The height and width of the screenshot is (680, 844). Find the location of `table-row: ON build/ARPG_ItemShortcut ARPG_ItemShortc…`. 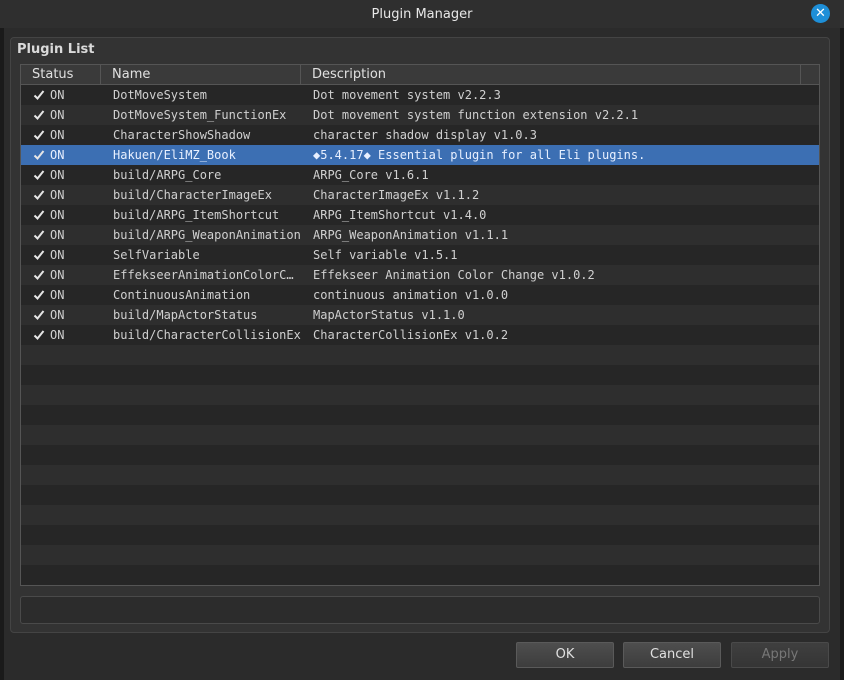

table-row: ON build/ARPG_ItemShortcut ARPG_ItemShortc… is located at coordinates (420, 215).